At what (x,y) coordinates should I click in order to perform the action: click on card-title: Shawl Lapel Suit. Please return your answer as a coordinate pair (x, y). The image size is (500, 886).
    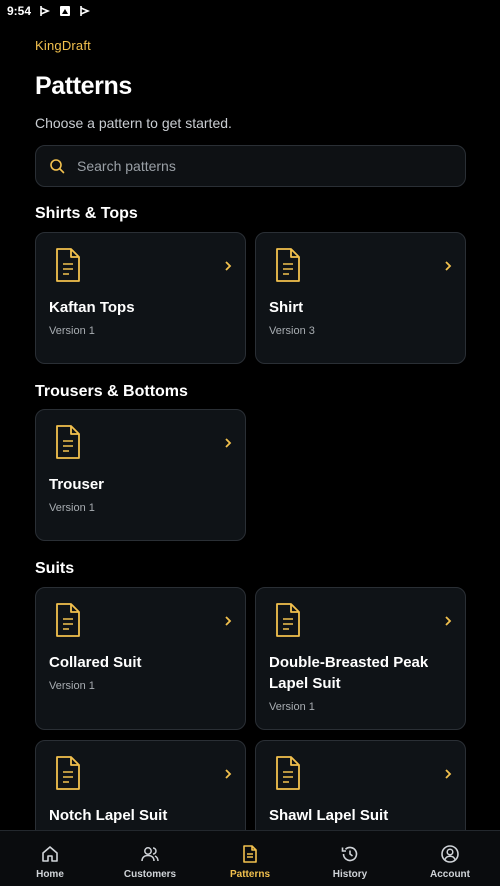
    Looking at the image, I should click on (329, 815).